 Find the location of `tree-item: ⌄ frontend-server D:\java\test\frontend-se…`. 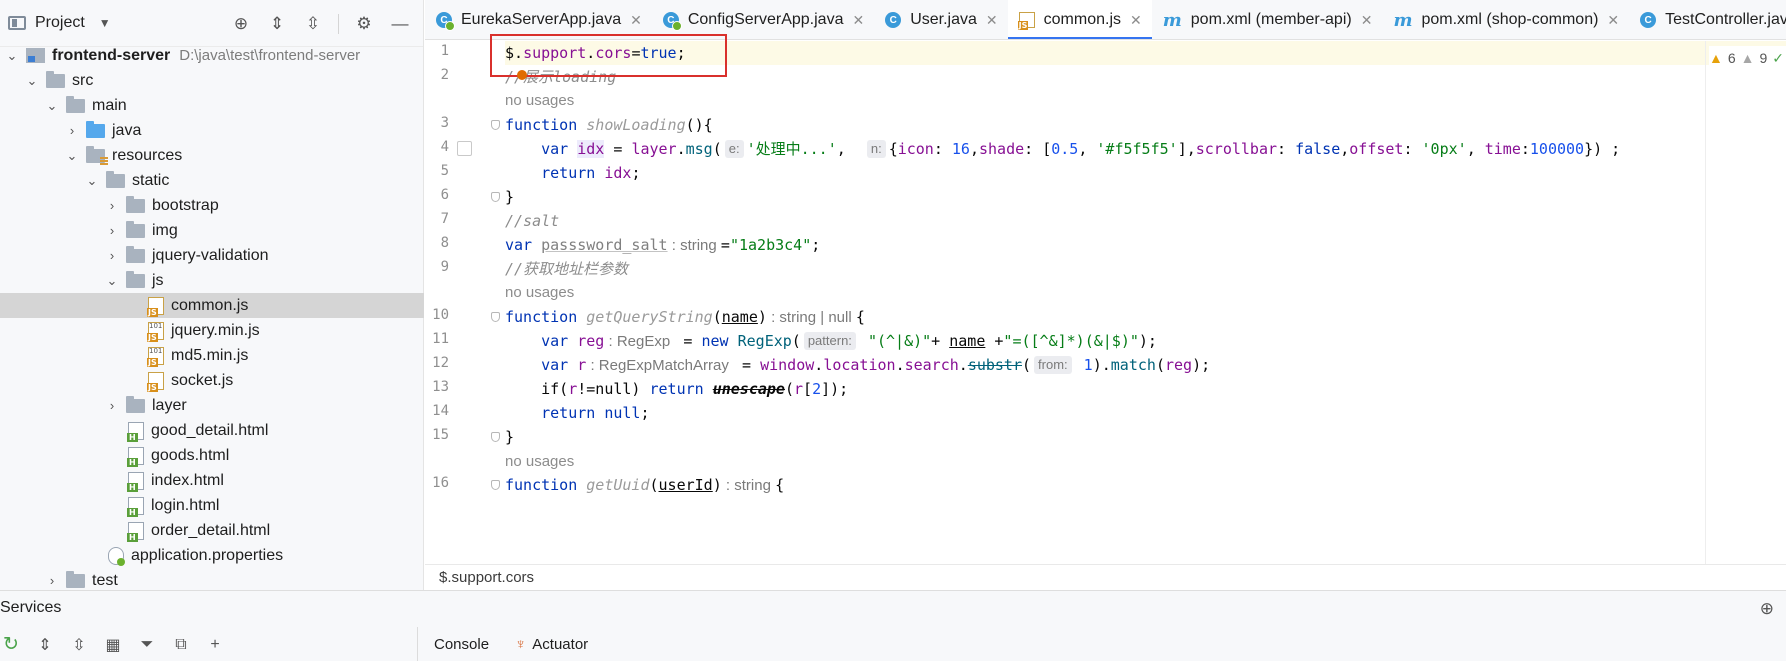

tree-item: ⌄ frontend-server D:\java\test\frontend-se… is located at coordinates (212, 55).